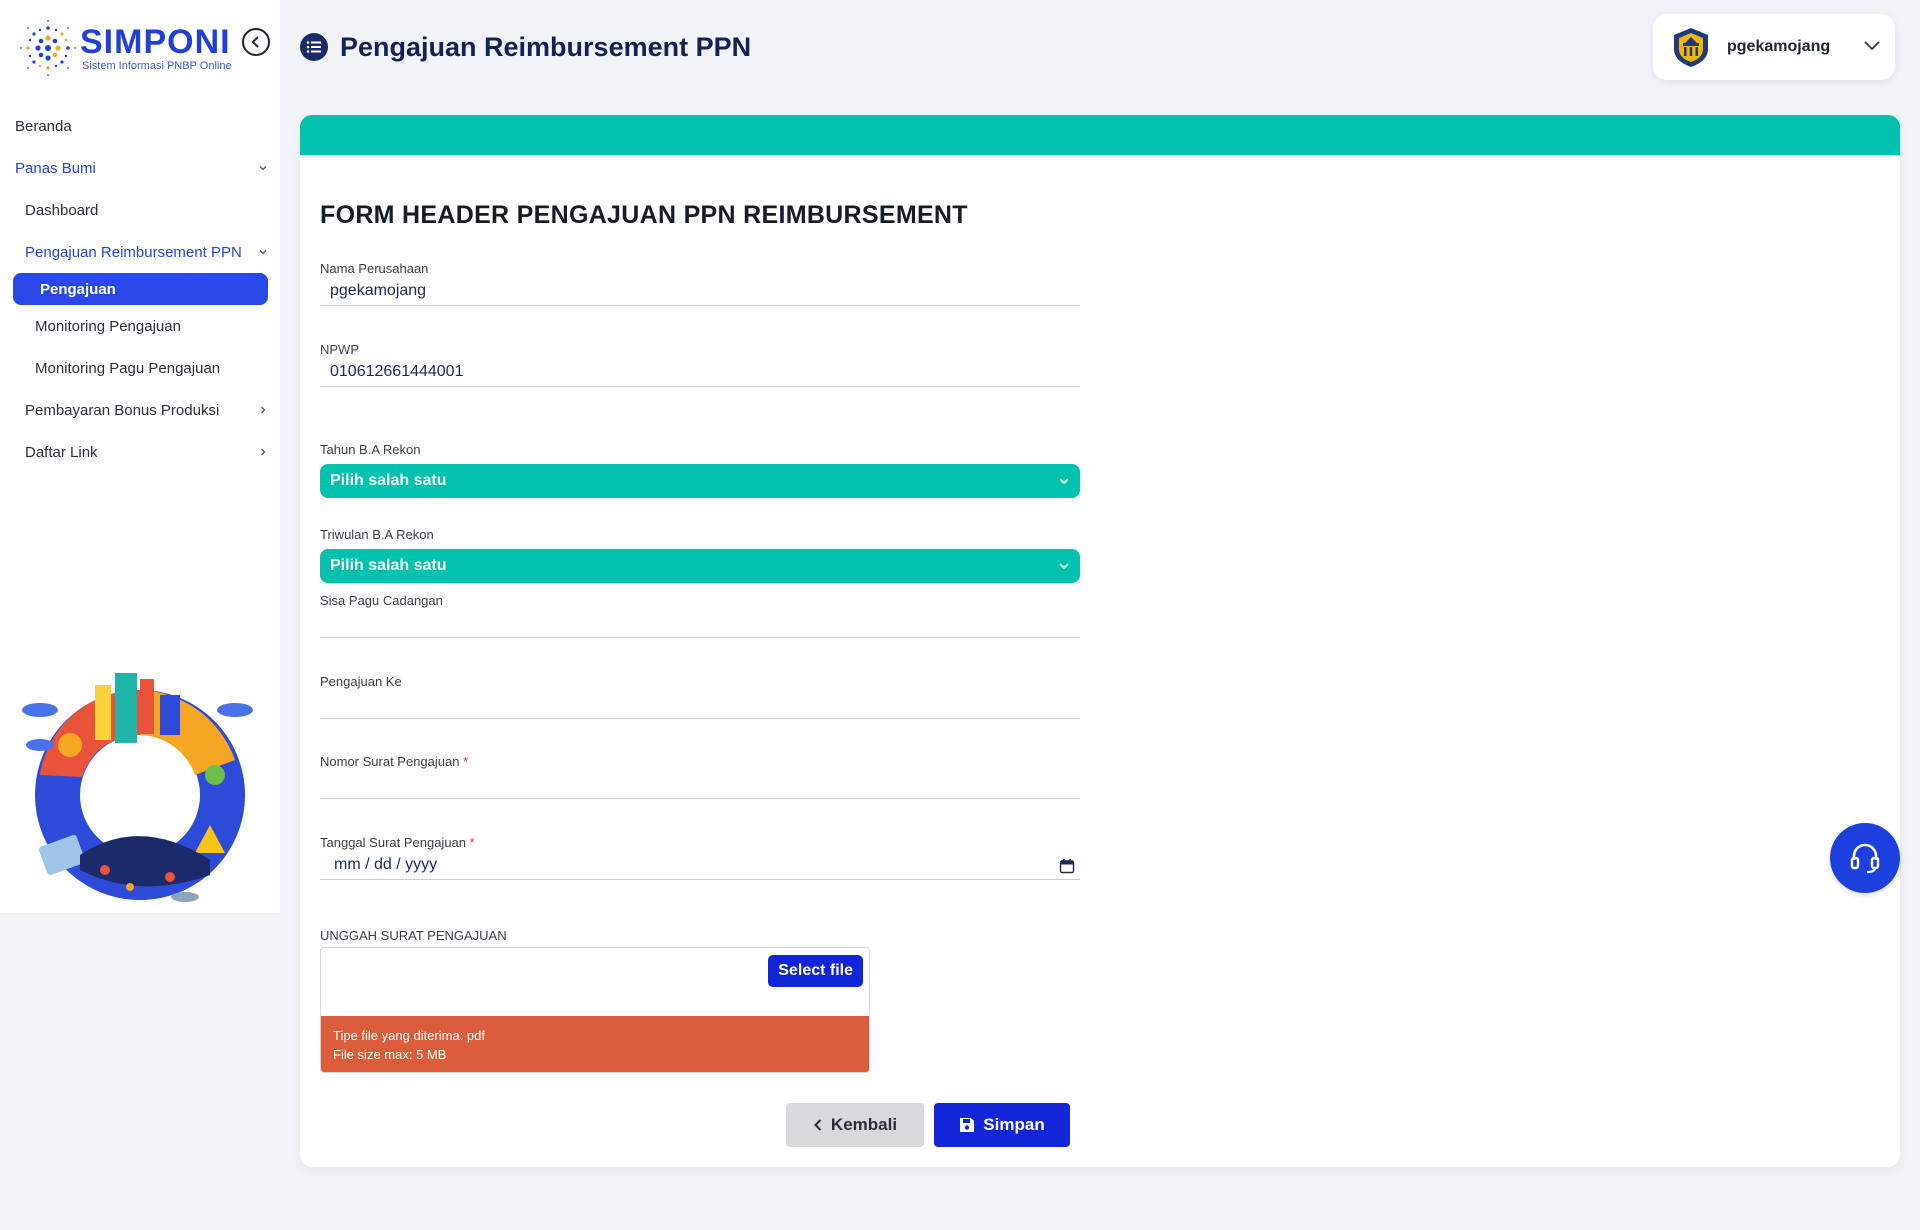 This screenshot has width=1920, height=1230. Describe the element at coordinates (390, 1054) in the screenshot. I see `upload-info-size: File size max: 5 MB` at that location.